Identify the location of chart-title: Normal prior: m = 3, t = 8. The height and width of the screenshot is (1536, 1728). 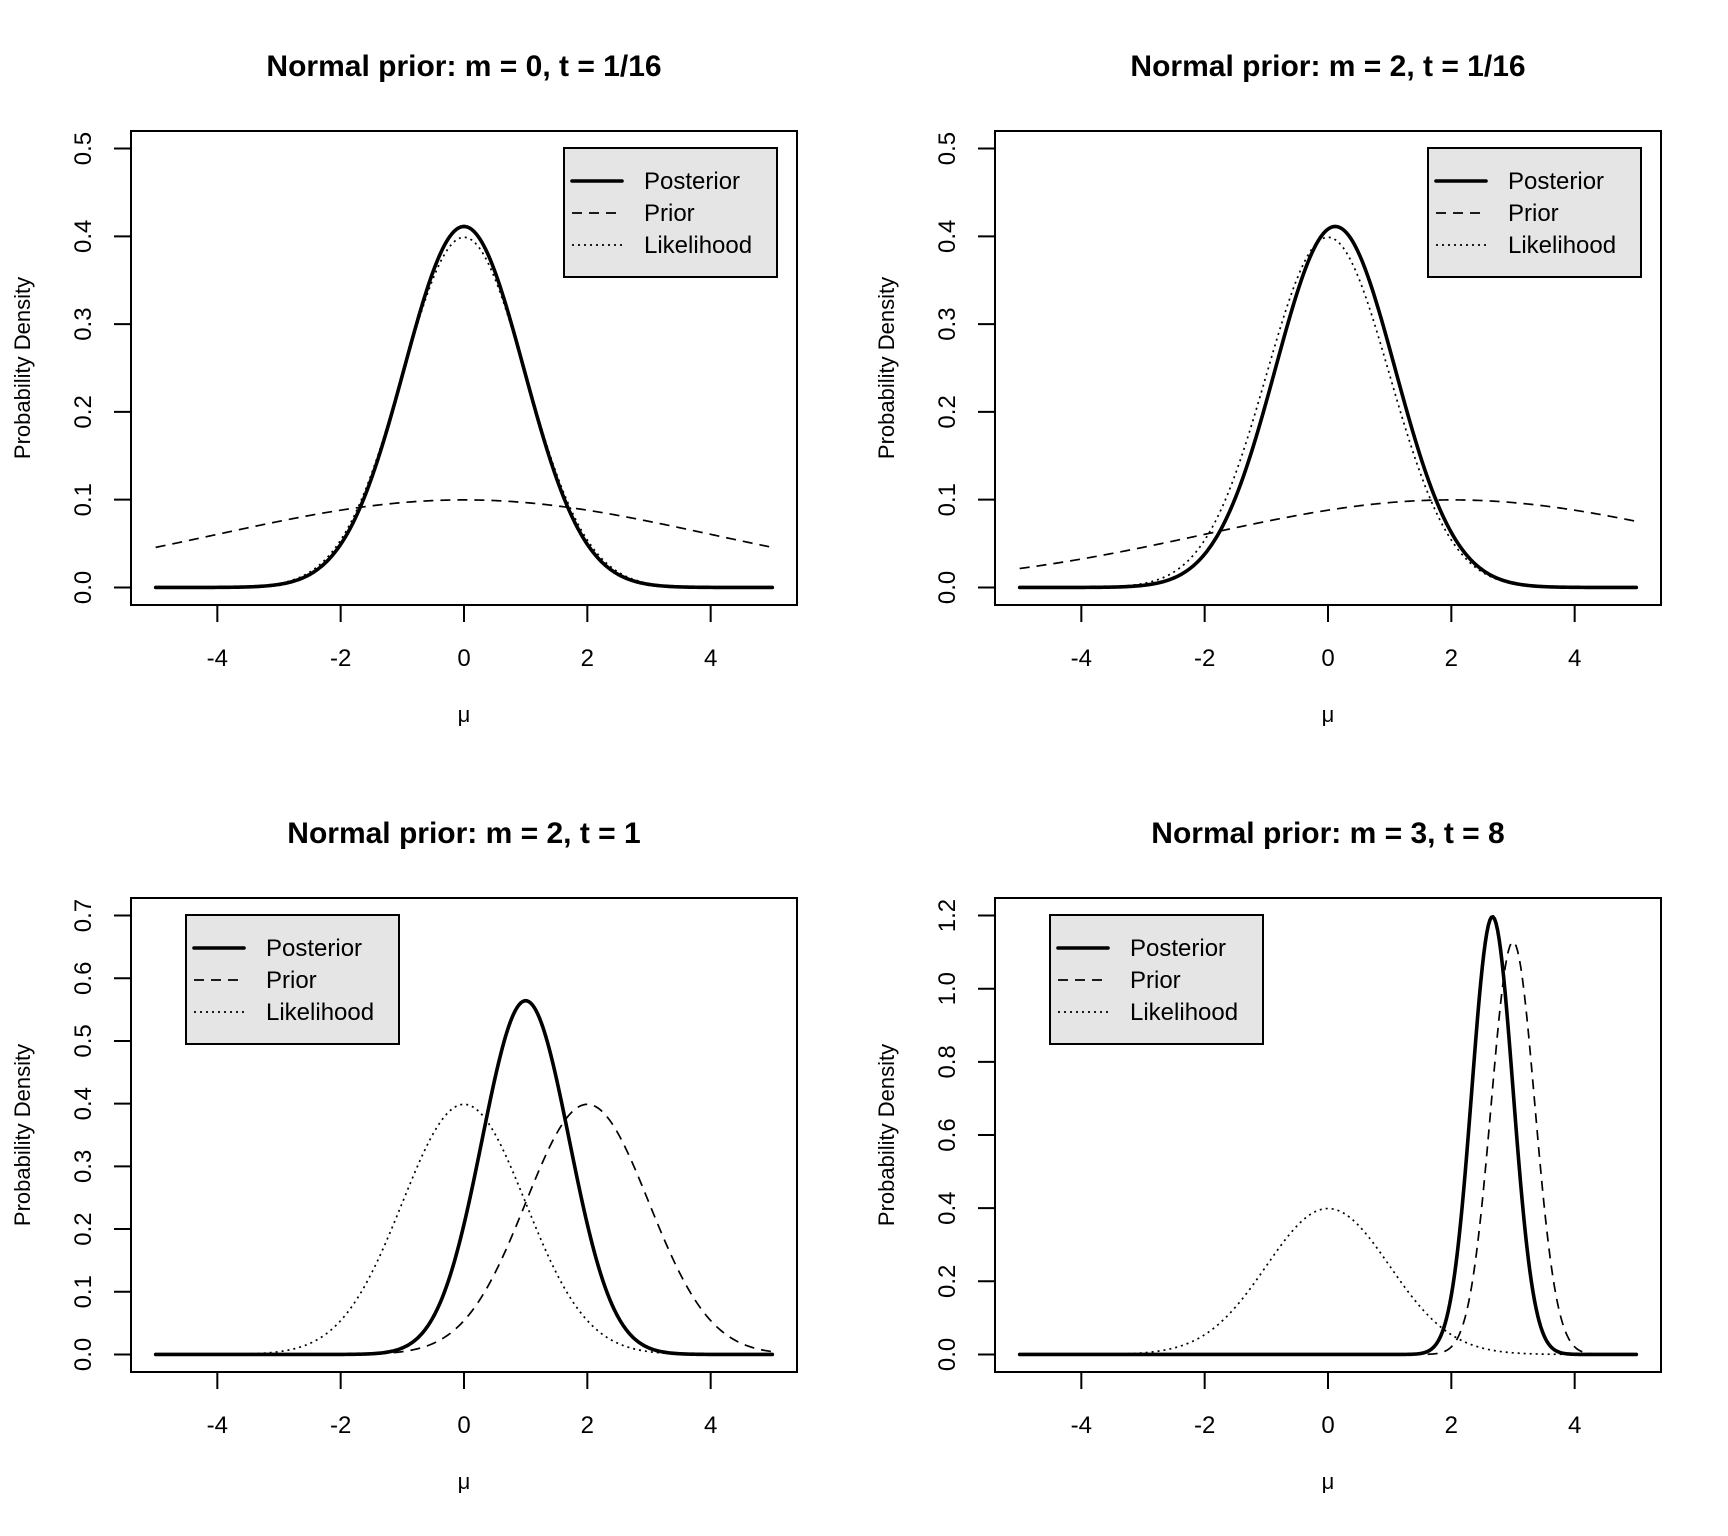
(1327, 833).